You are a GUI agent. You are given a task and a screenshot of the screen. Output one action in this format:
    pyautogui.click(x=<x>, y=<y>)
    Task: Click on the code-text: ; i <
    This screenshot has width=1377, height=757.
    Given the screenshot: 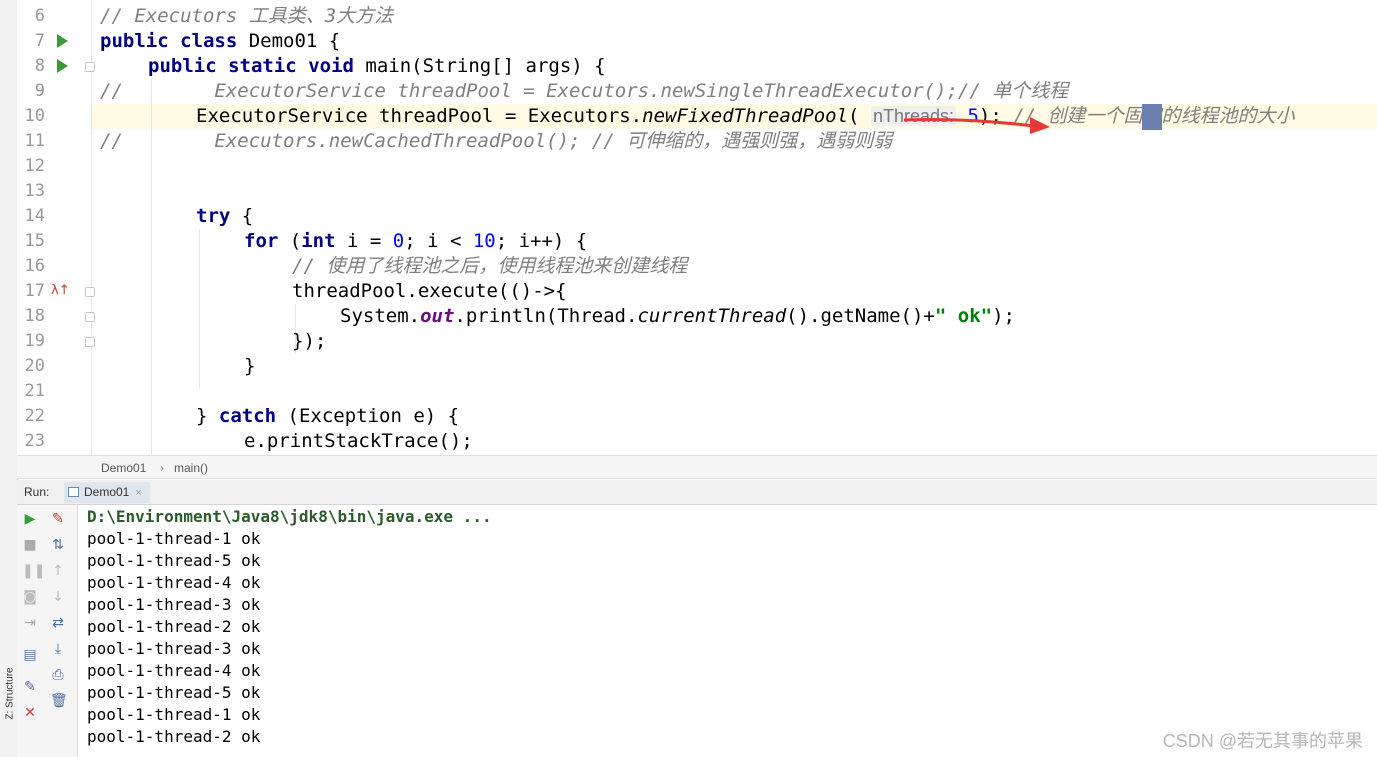 What is the action you would take?
    pyautogui.click(x=438, y=241)
    